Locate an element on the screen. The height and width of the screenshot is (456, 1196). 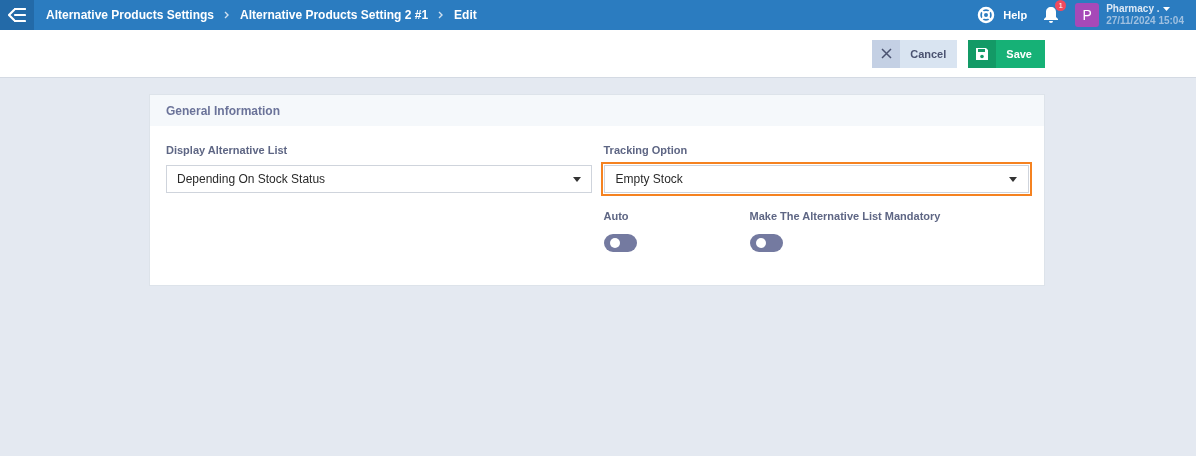
card-title: General Information is located at coordinates (223, 110).